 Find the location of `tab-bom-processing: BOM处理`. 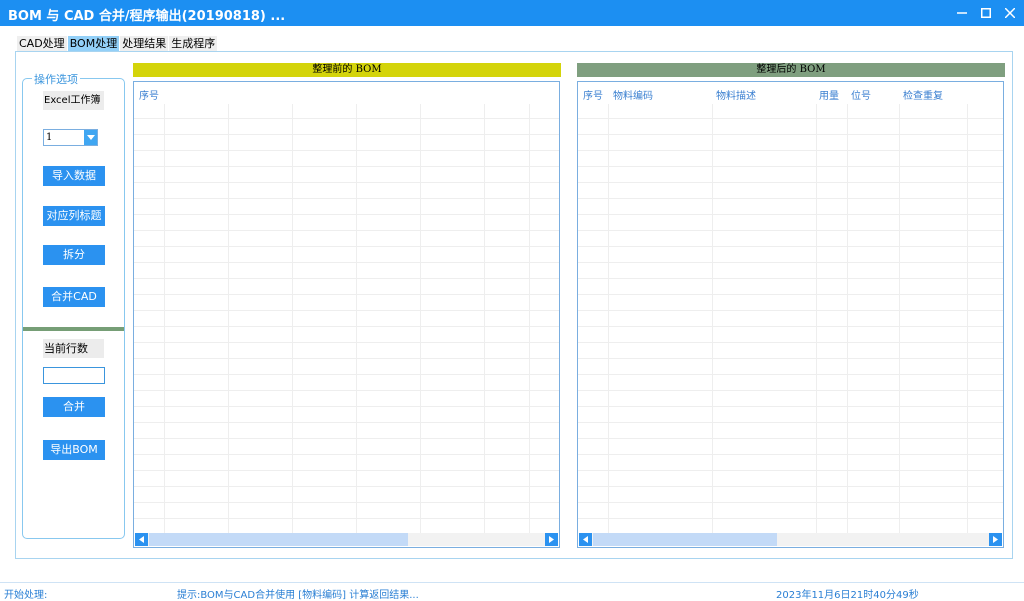

tab-bom-processing: BOM处理 is located at coordinates (93, 43).